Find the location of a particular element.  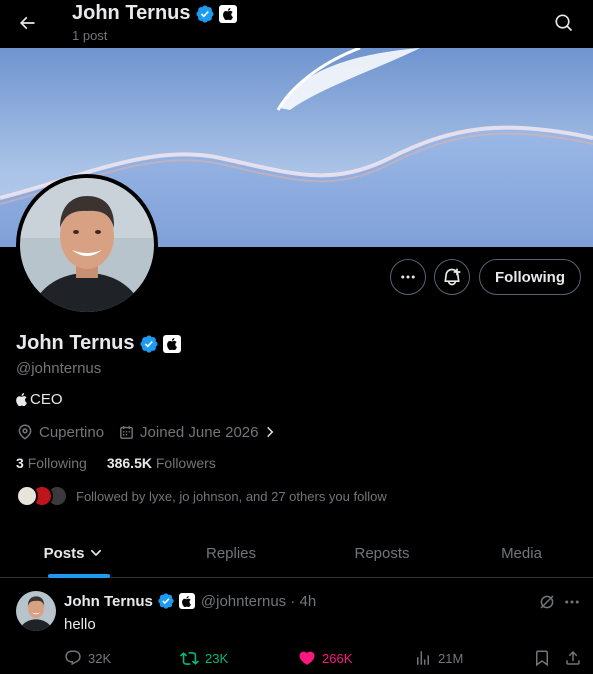

header-title: John Ternus is located at coordinates (154, 13).